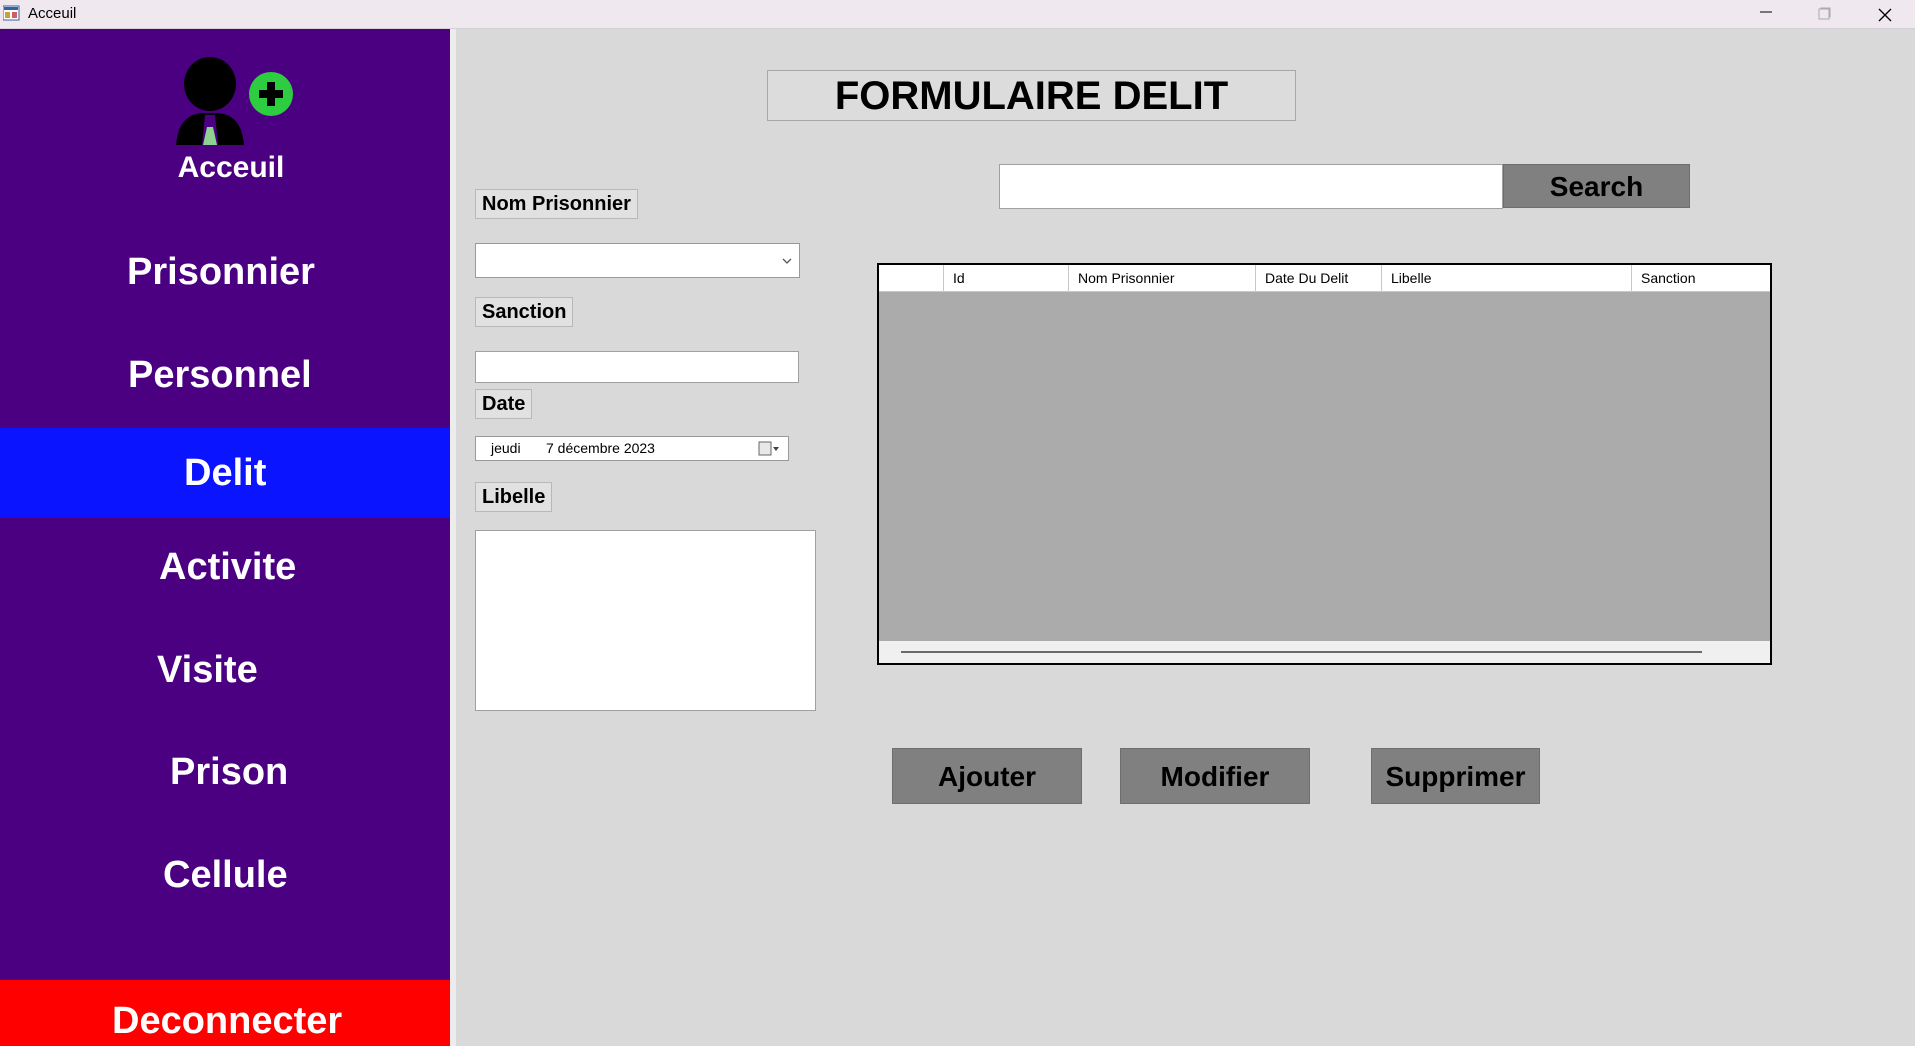  Describe the element at coordinates (1455, 776) in the screenshot. I see `delete-button: Supprimer` at that location.